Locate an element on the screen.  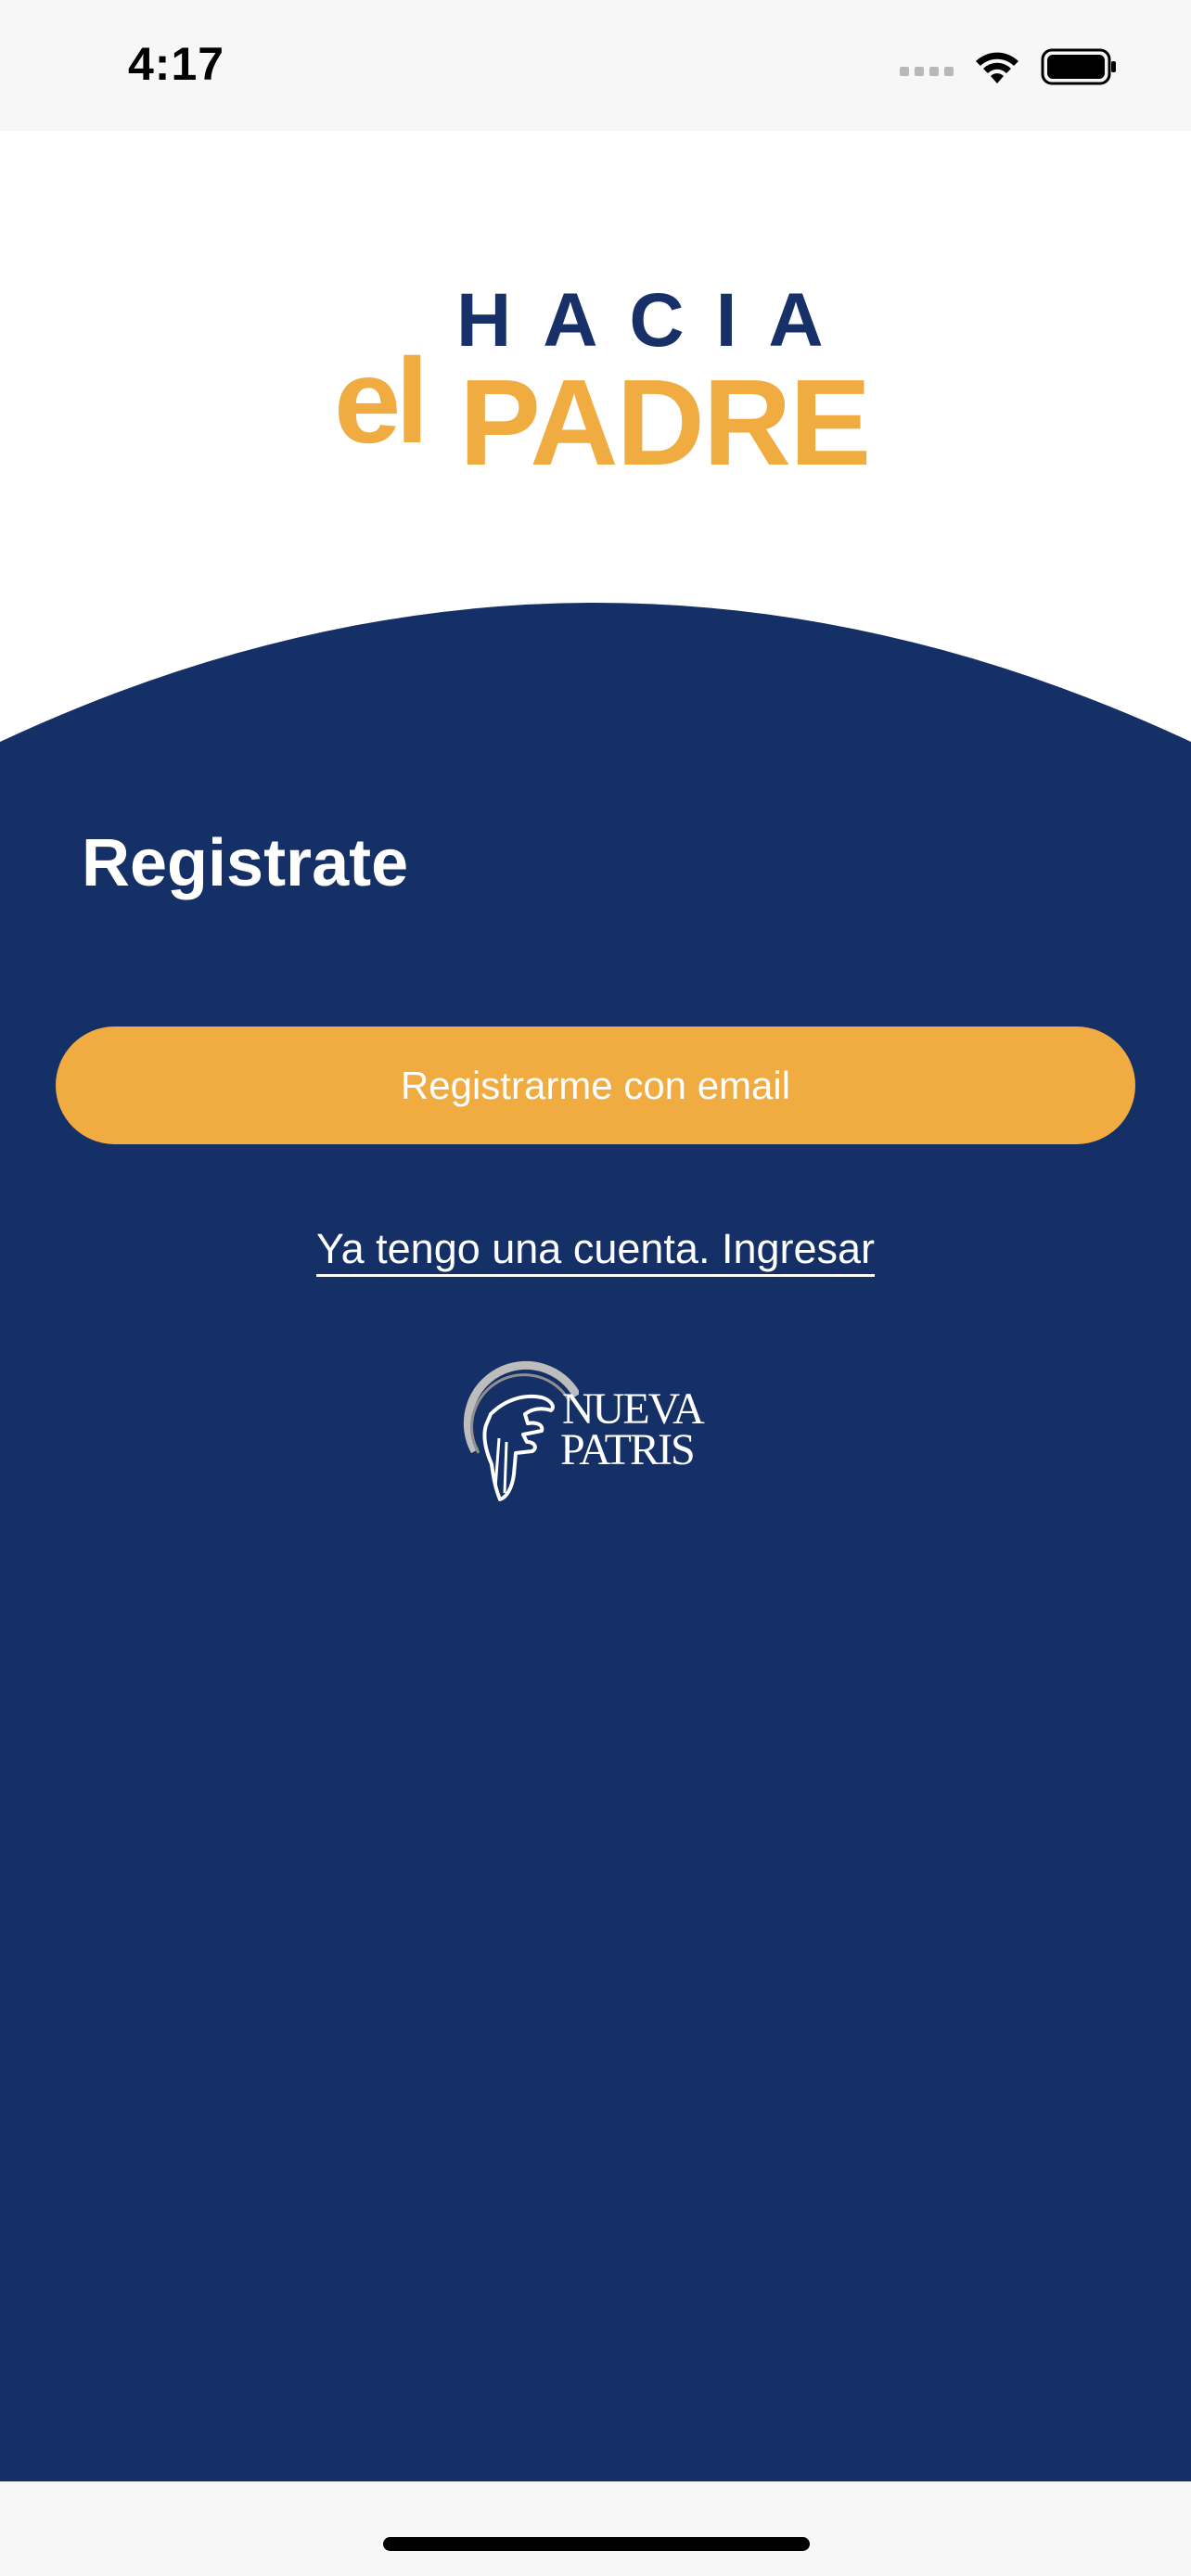
login-link: Ya tengo una cuenta. Ingresar is located at coordinates (595, 1251).